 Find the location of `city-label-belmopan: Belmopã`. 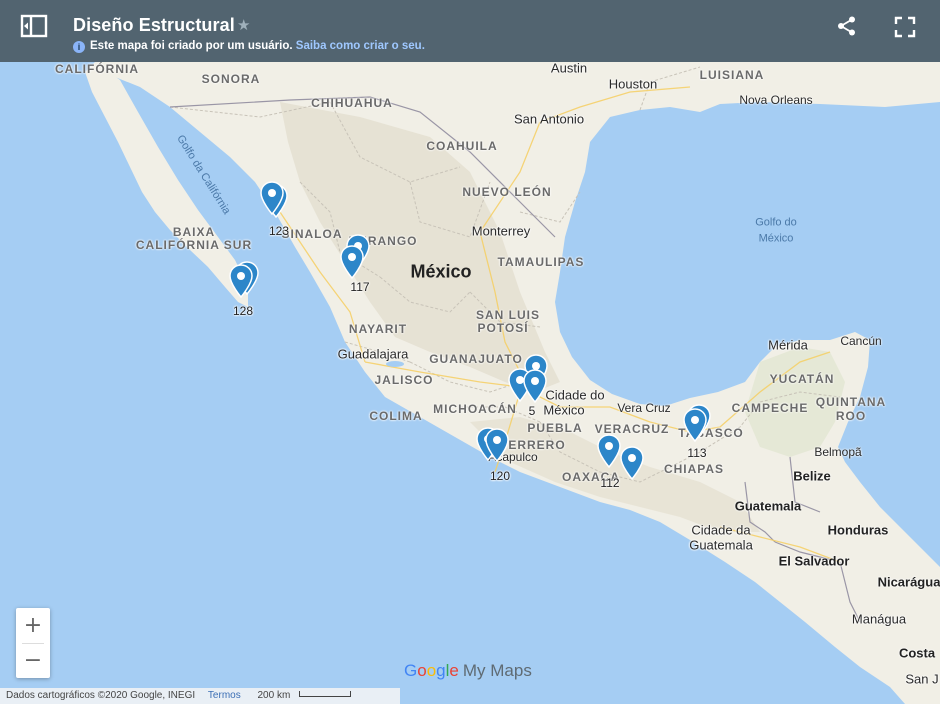

city-label-belmopan: Belmopã is located at coordinates (838, 452).